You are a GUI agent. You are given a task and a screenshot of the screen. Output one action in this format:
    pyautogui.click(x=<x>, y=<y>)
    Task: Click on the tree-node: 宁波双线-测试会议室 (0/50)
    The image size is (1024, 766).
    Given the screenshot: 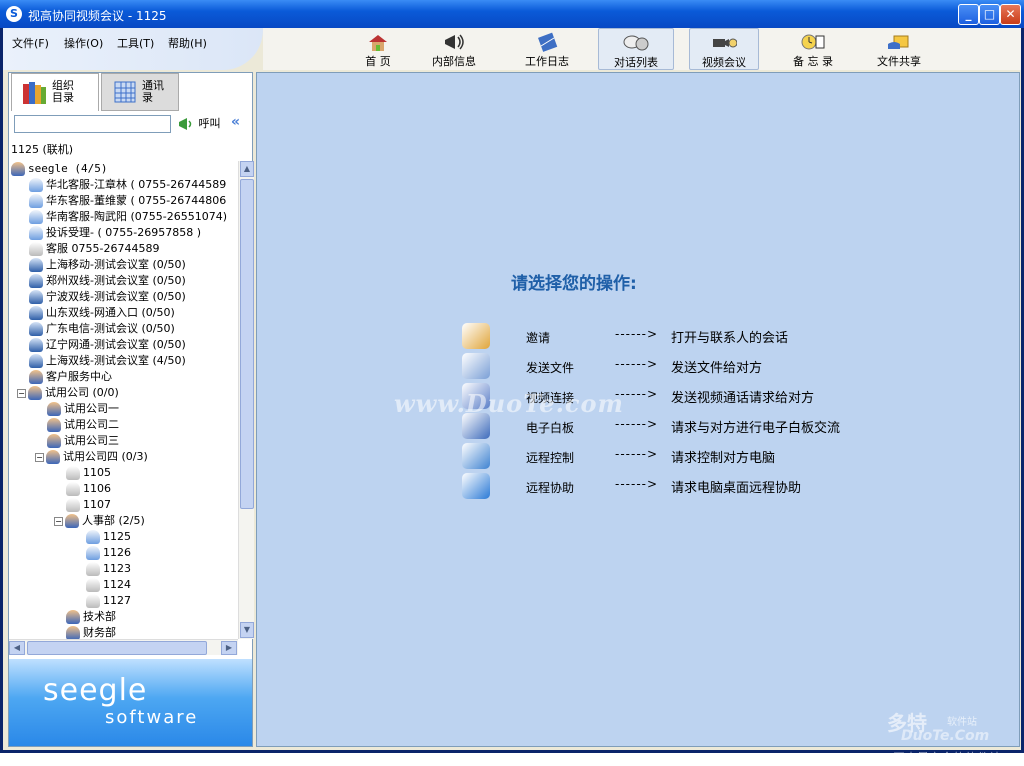 What is the action you would take?
    pyautogui.click(x=107, y=297)
    